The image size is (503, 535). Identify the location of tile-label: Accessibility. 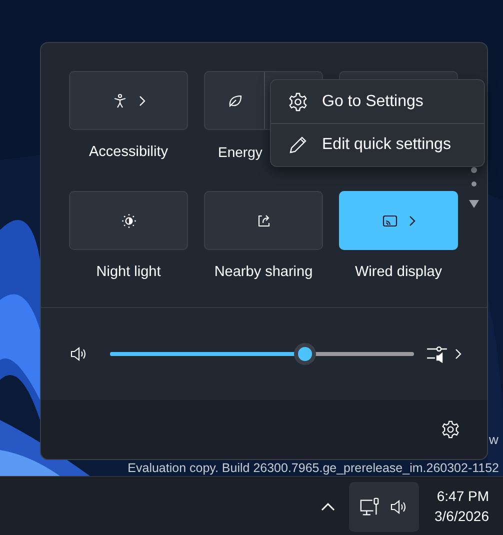
(128, 152).